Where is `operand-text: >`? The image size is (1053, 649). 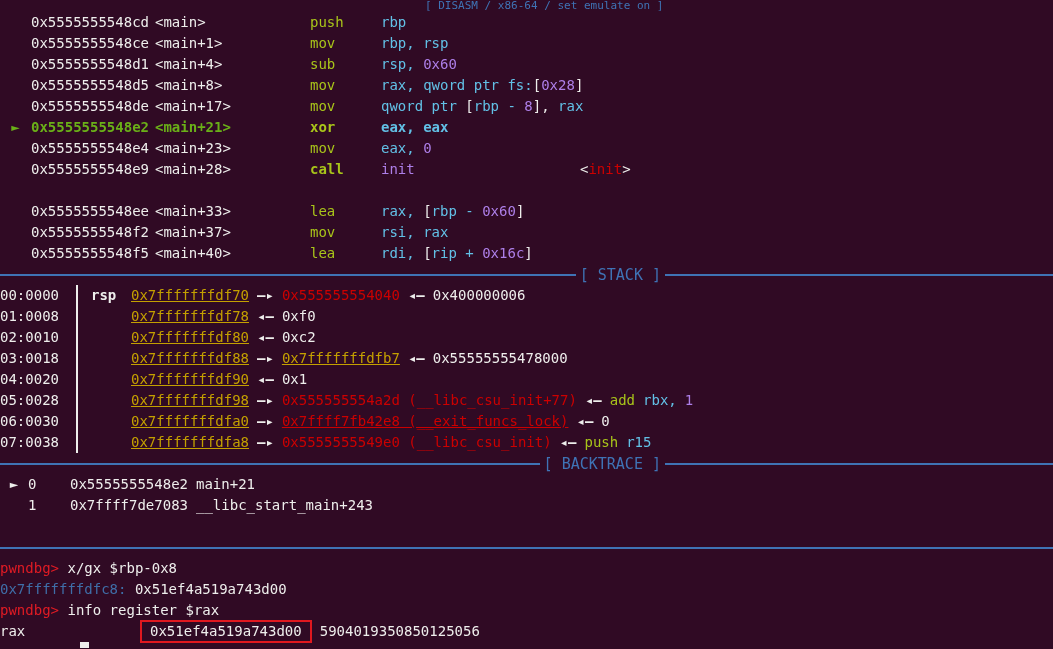
operand-text: > is located at coordinates (626, 169).